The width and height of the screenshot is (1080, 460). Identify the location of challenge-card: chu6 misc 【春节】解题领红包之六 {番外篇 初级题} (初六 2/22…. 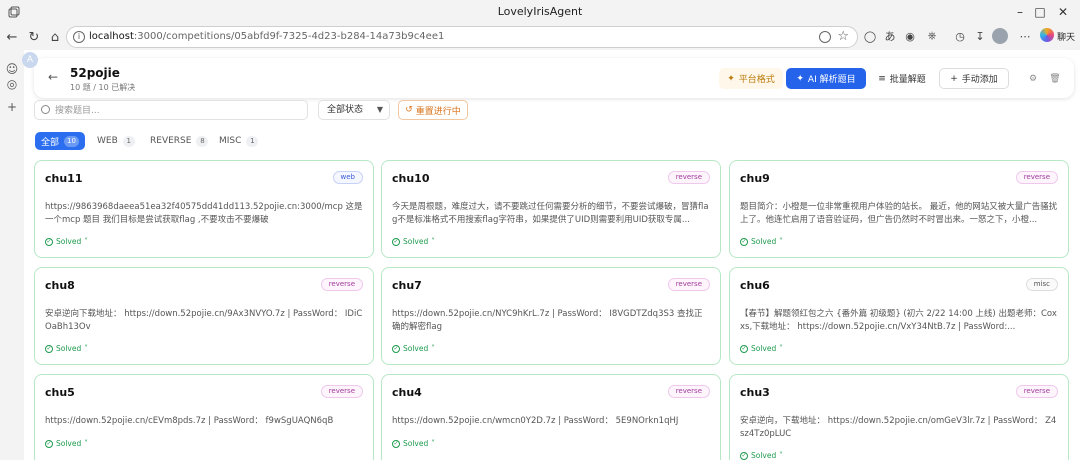
(899, 316).